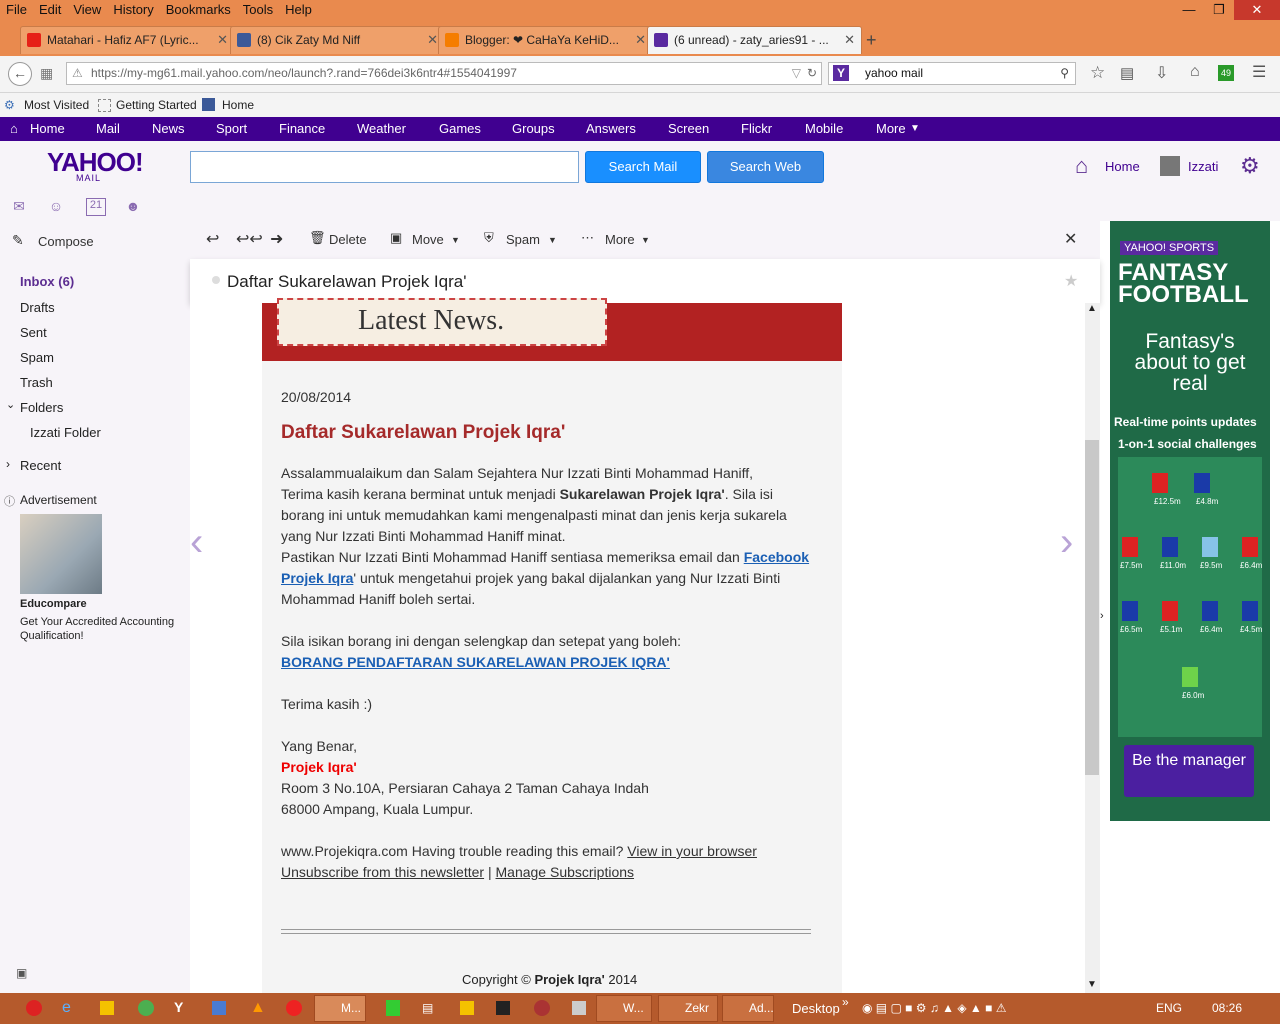  I want to click on nav-finance: Finance, so click(302, 128).